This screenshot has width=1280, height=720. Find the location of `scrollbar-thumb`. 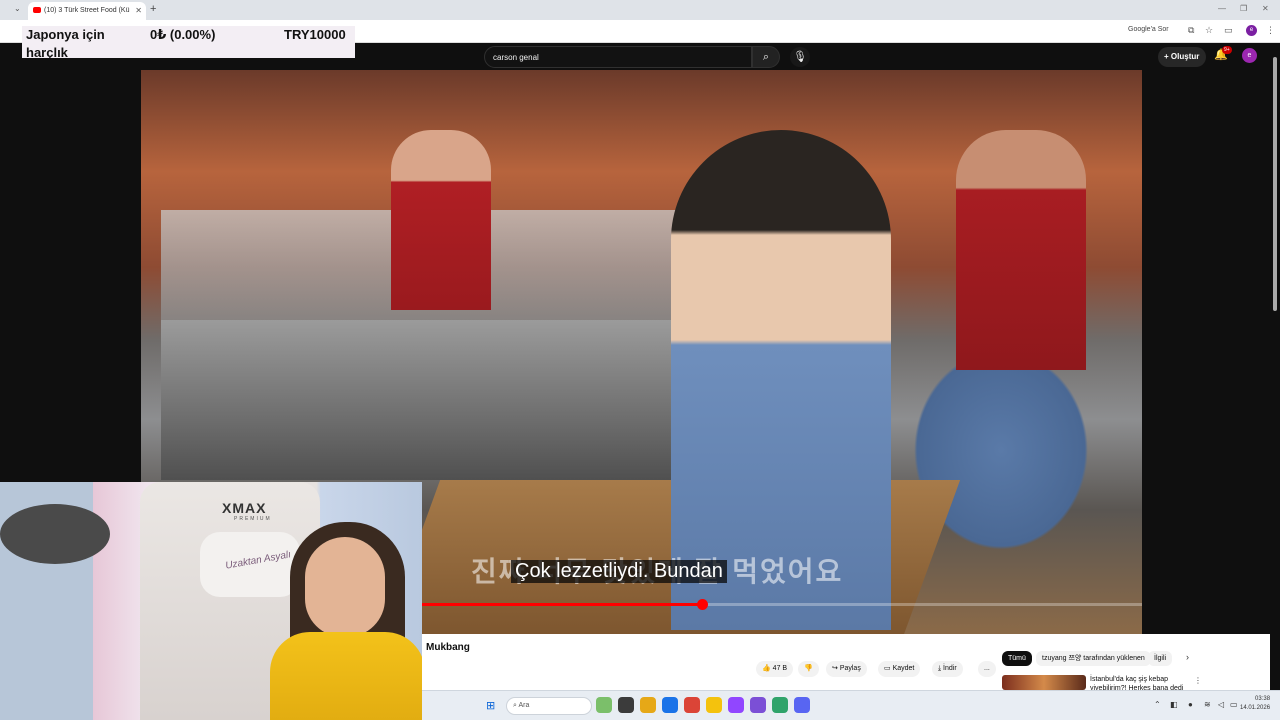

scrollbar-thumb is located at coordinates (1275, 184).